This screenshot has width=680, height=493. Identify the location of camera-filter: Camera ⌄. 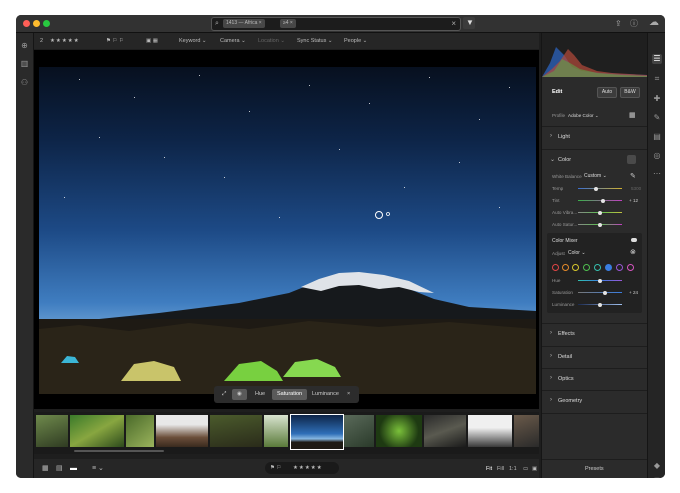
(233, 41).